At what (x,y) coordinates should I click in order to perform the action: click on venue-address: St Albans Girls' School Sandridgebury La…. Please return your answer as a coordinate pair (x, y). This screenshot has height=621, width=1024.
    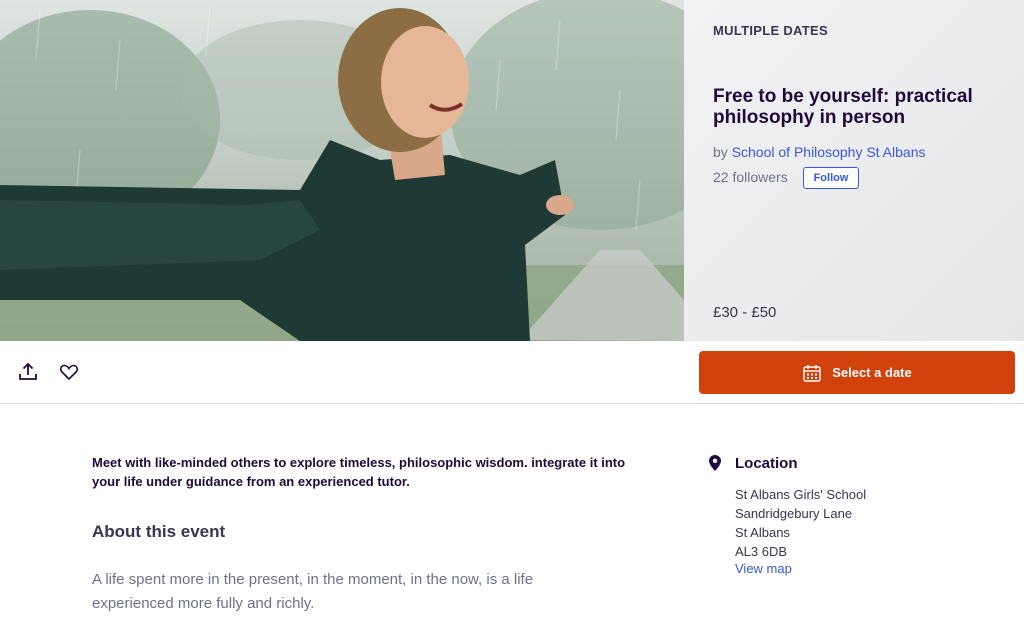
    Looking at the image, I should click on (800, 523).